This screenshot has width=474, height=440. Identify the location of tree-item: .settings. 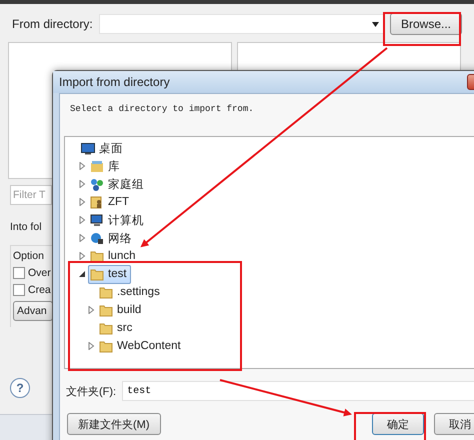
(130, 292).